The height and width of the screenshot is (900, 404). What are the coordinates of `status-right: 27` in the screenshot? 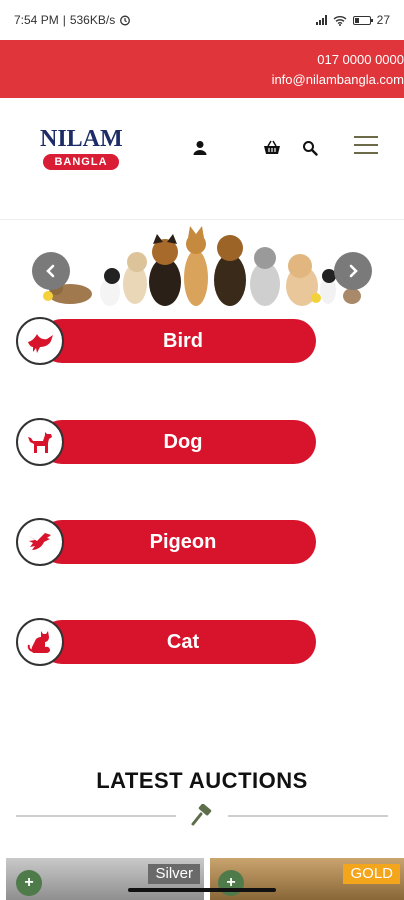 It's located at (352, 20).